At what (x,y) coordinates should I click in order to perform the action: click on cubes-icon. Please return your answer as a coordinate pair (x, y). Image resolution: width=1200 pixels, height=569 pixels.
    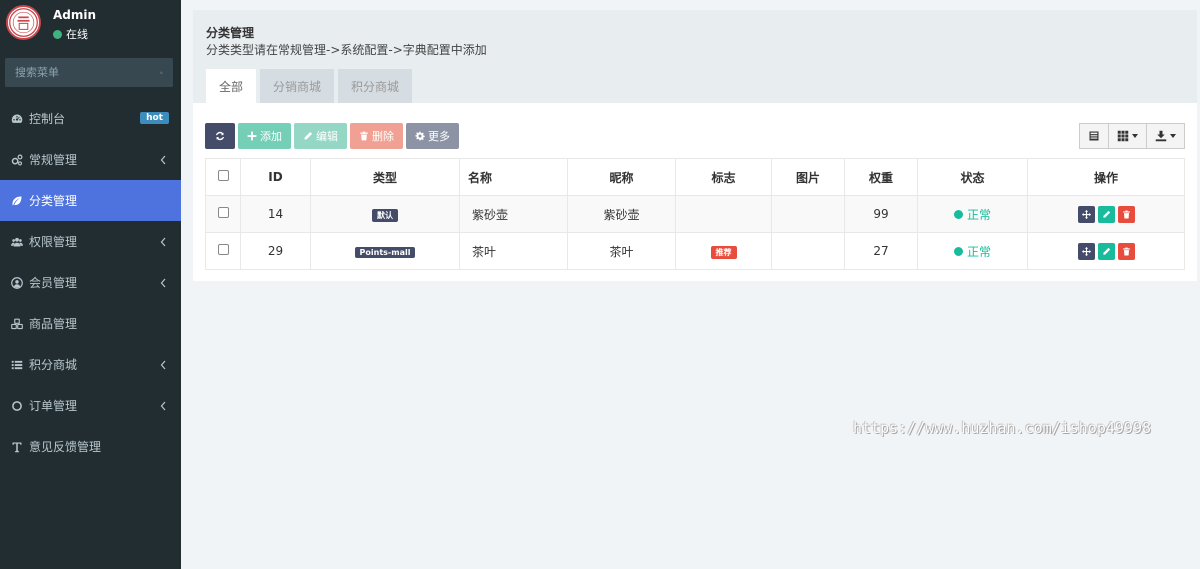
    Looking at the image, I should click on (17, 324).